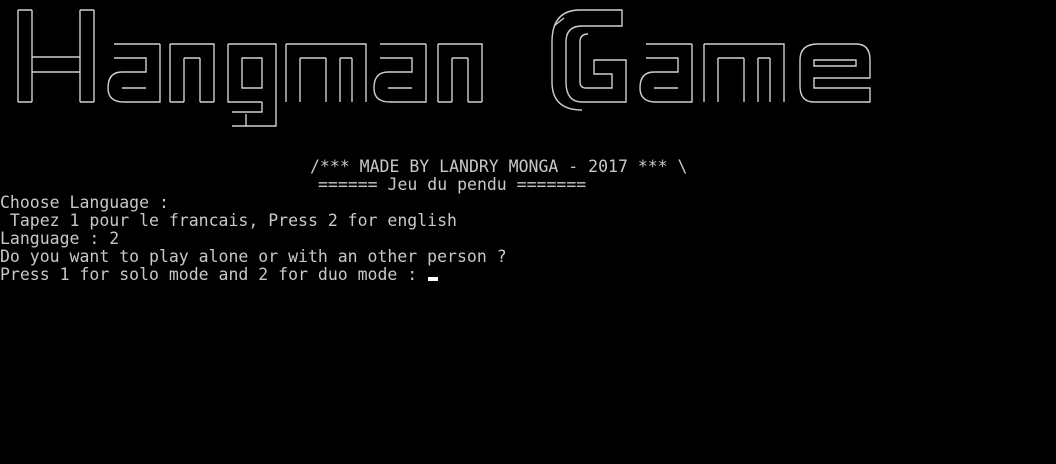  Describe the element at coordinates (433, 279) in the screenshot. I see `text-cursor` at that location.